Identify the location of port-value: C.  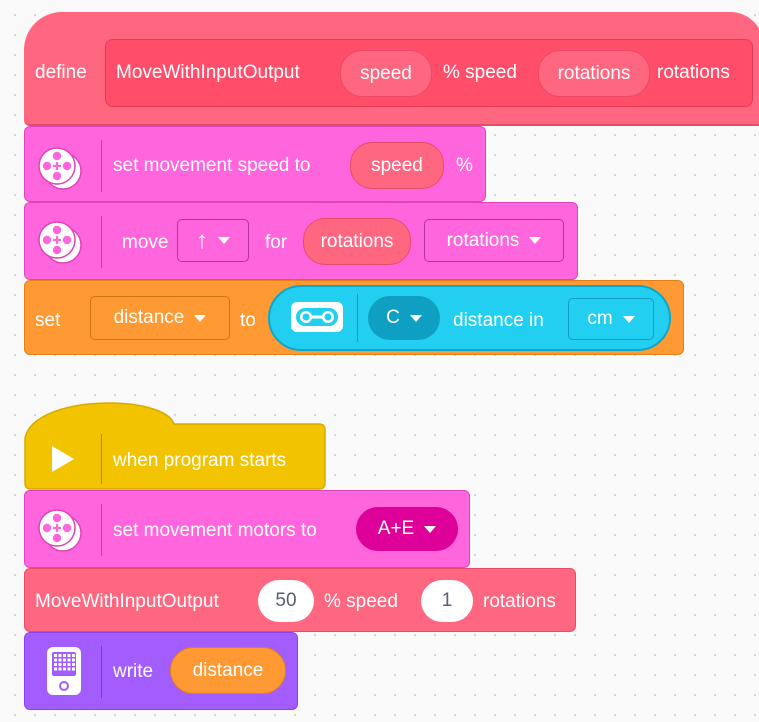
(393, 317).